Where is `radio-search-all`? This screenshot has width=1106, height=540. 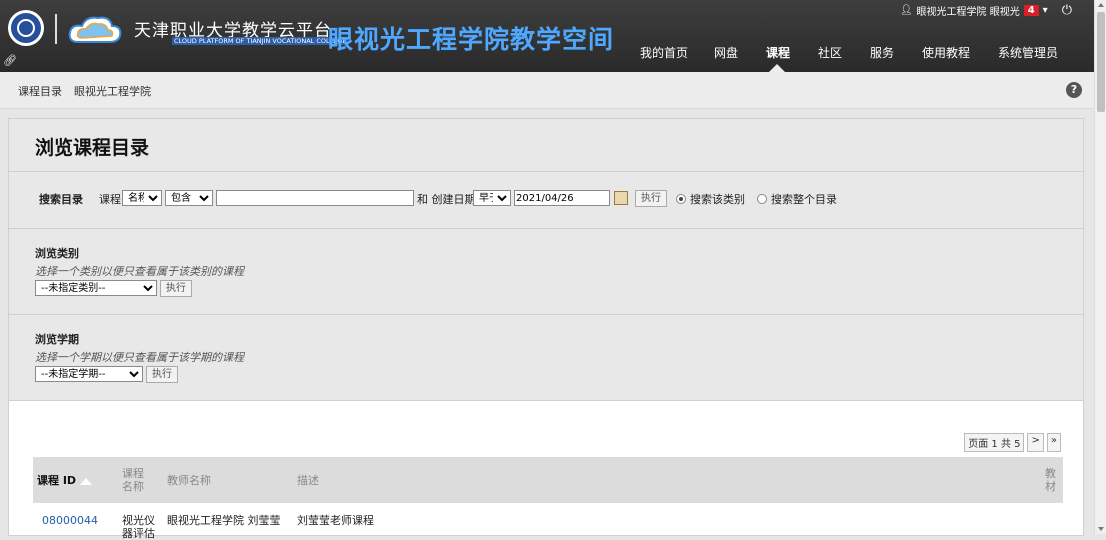
radio-search-all is located at coordinates (762, 199).